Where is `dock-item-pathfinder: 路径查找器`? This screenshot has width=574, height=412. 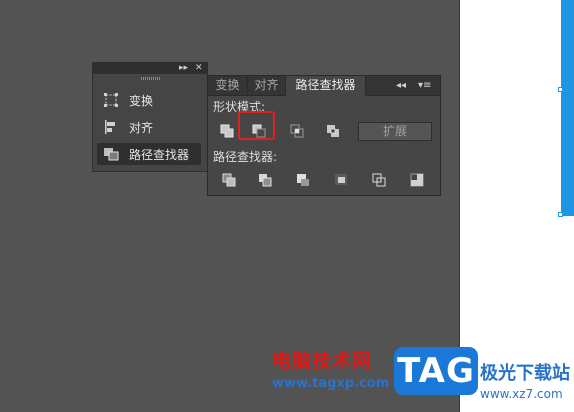 dock-item-pathfinder: 路径查找器 is located at coordinates (149, 154).